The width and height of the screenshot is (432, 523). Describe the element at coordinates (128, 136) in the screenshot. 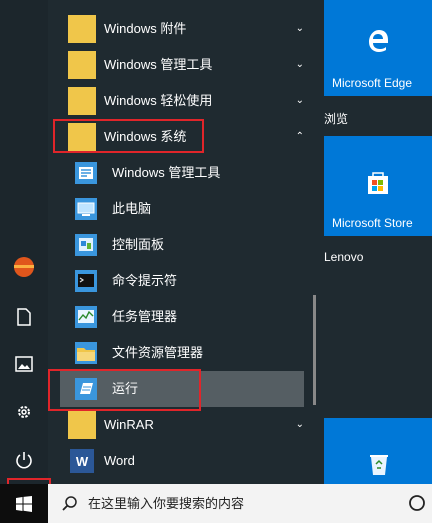

I see `highlight-windows-system` at that location.